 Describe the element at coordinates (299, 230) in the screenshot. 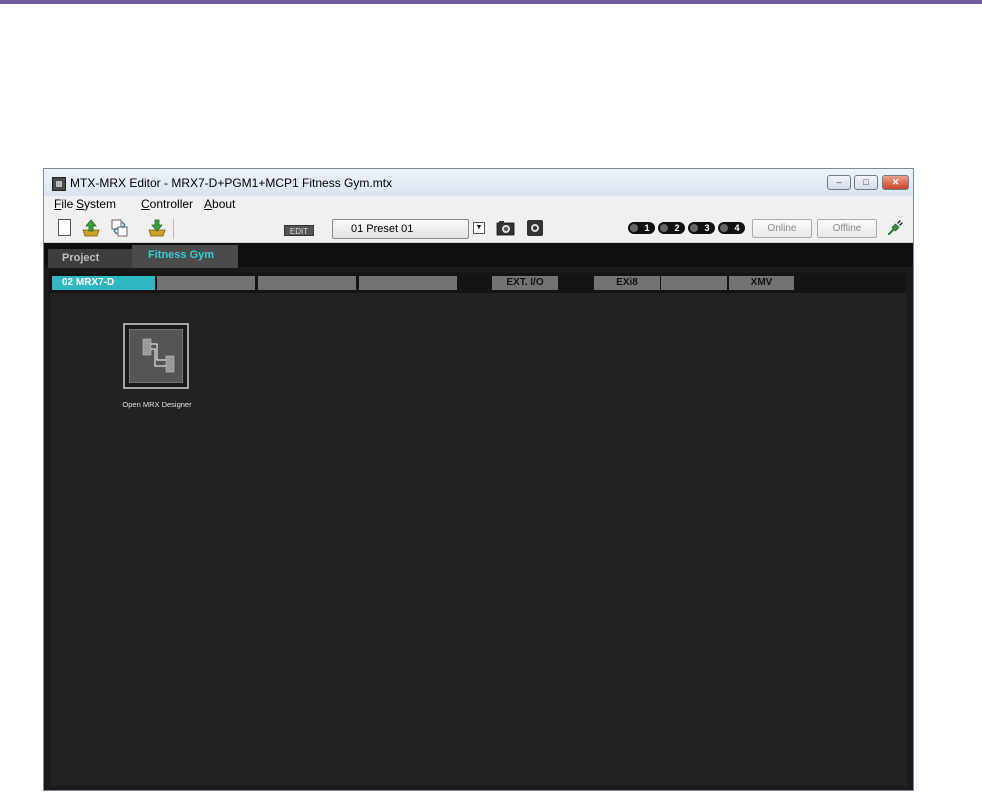

I see `edit-mode-badge: EDIT` at that location.